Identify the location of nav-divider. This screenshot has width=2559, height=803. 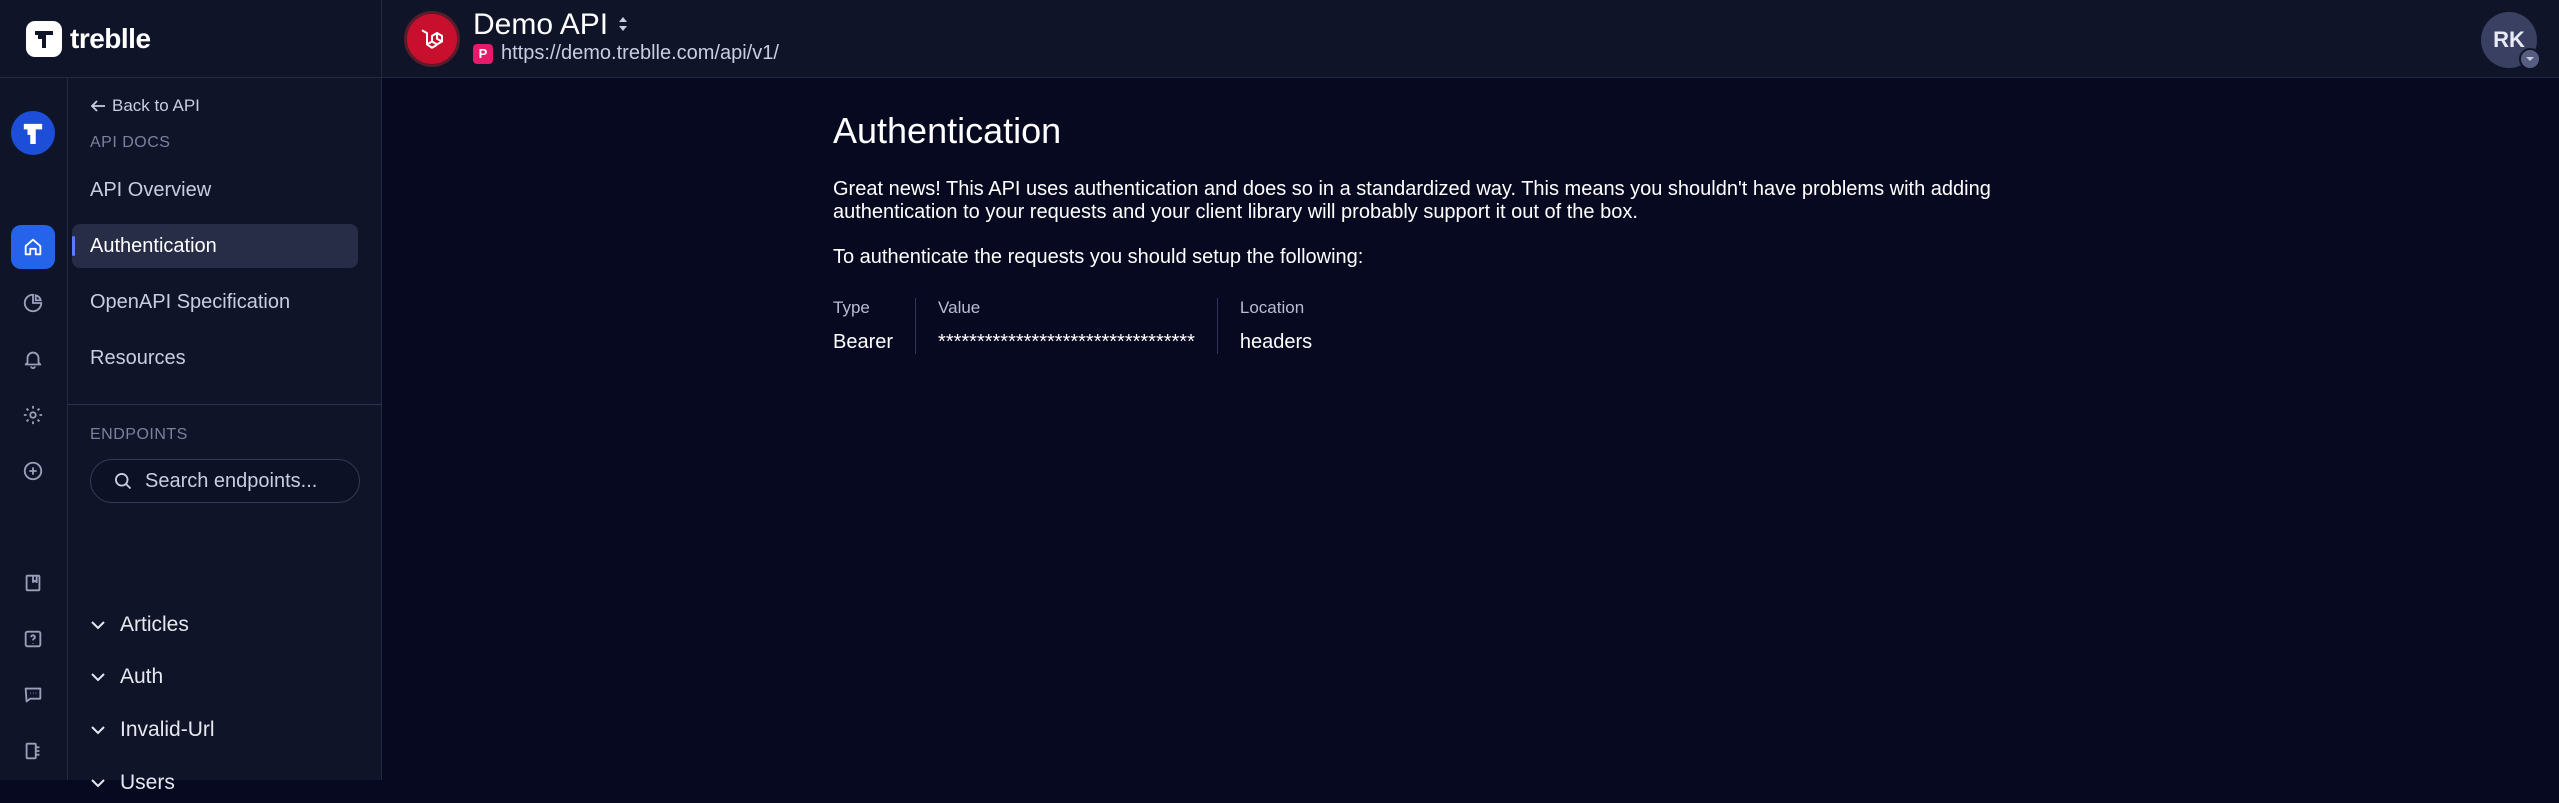
(225, 404).